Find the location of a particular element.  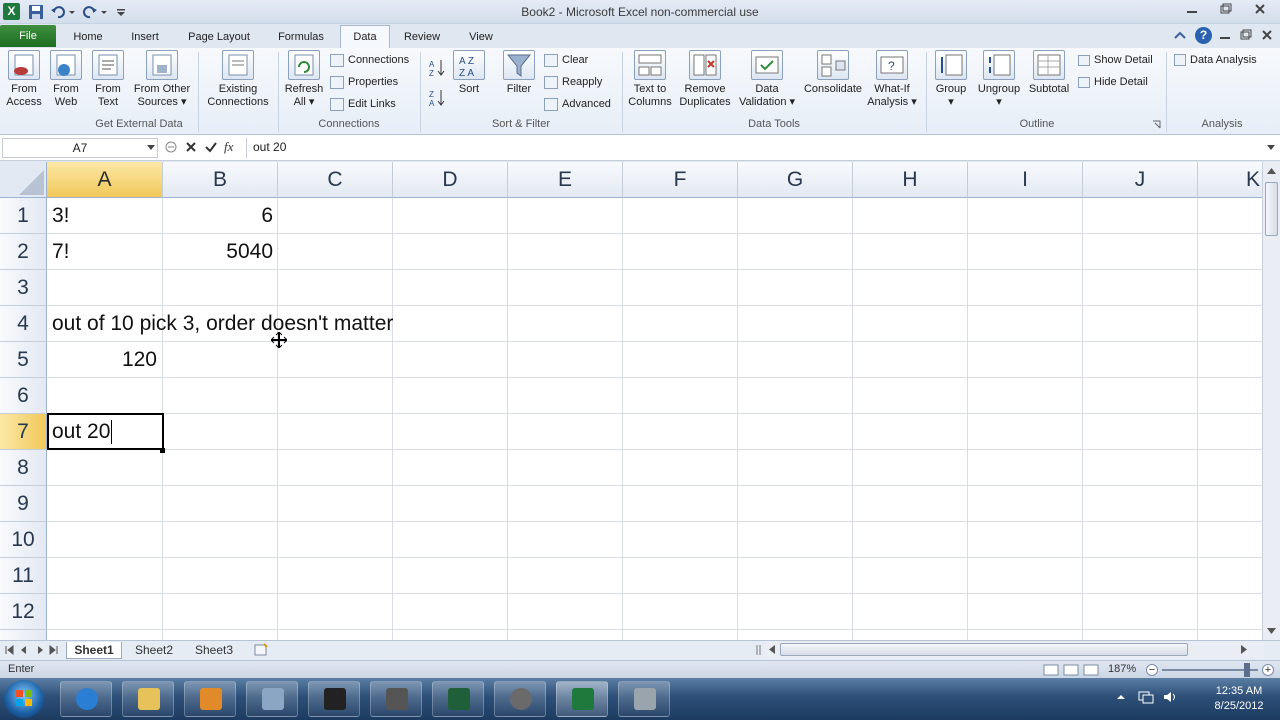

minimize-icon is located at coordinates (1192, 11).